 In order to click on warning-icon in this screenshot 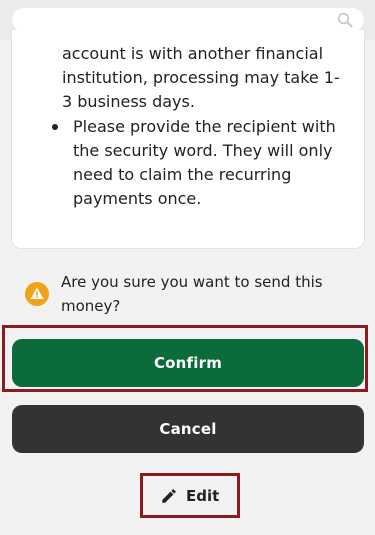, I will do `click(37, 294)`.